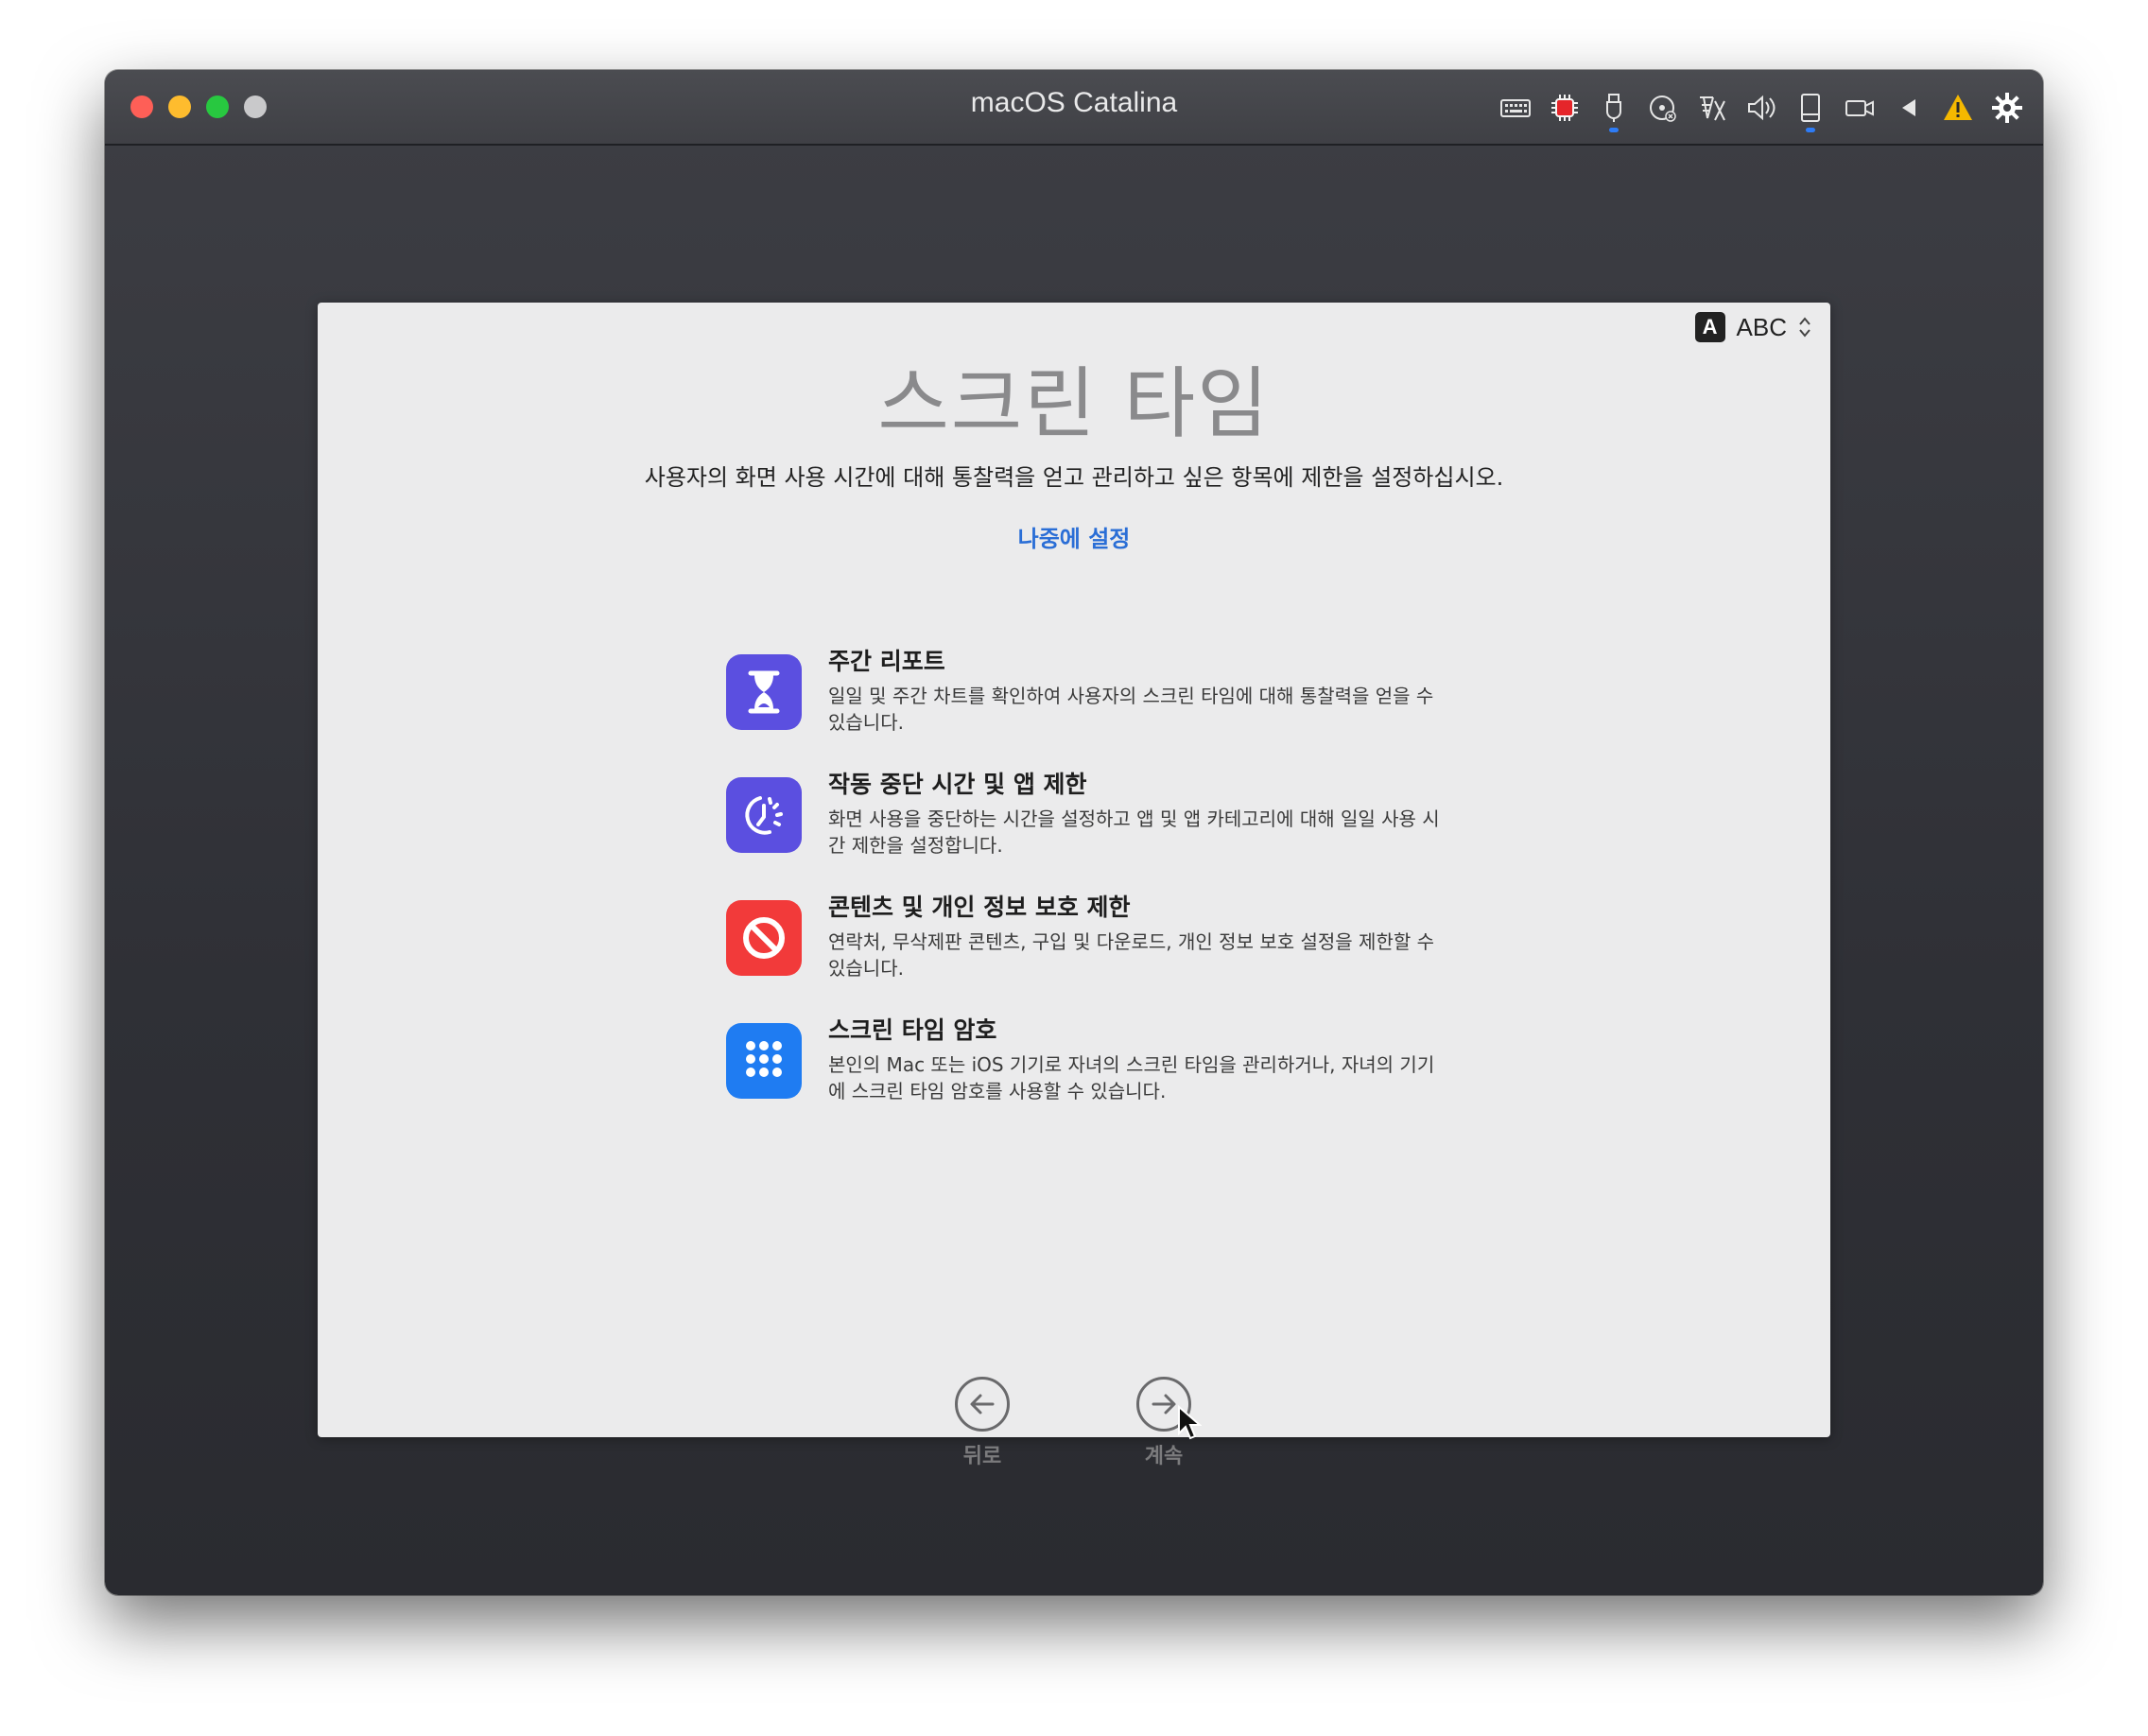  I want to click on storage-active-indicator, so click(1810, 130).